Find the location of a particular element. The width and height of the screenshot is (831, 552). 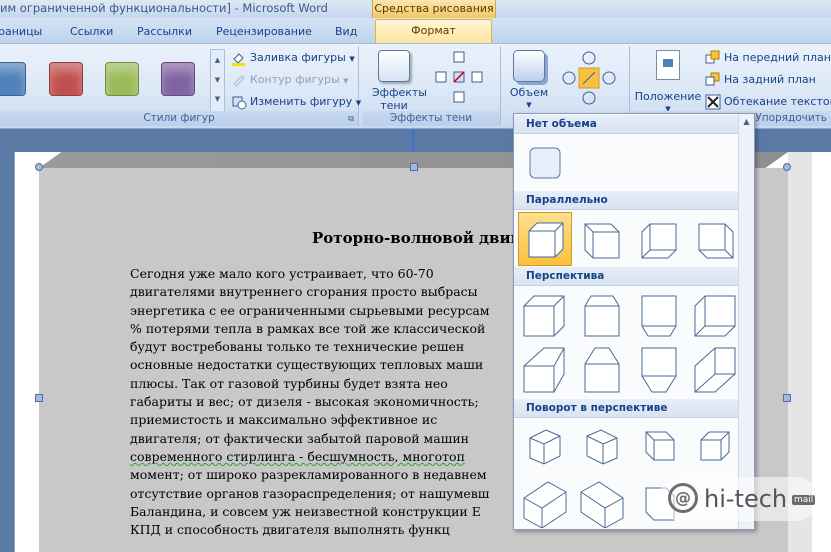

at-sign-icon: @ is located at coordinates (683, 498).